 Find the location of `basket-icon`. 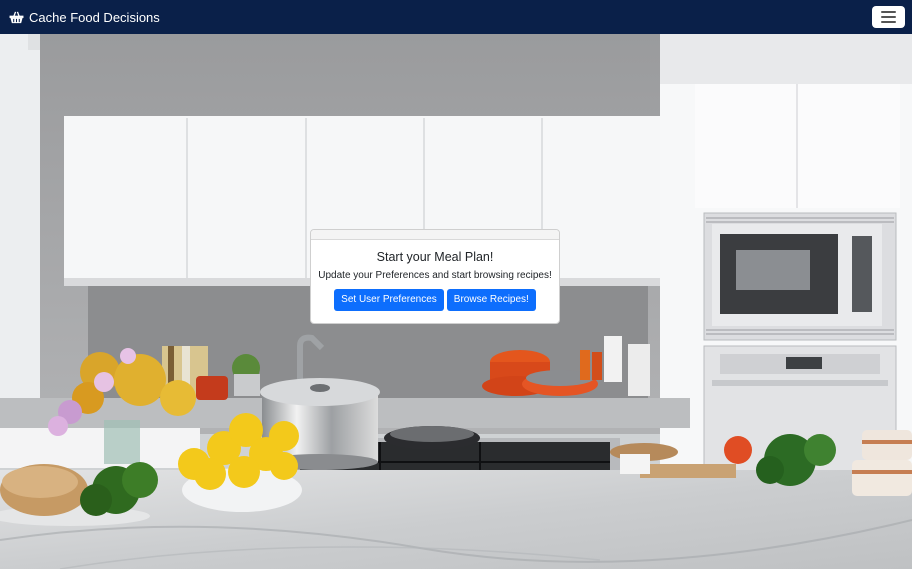

basket-icon is located at coordinates (16, 17).